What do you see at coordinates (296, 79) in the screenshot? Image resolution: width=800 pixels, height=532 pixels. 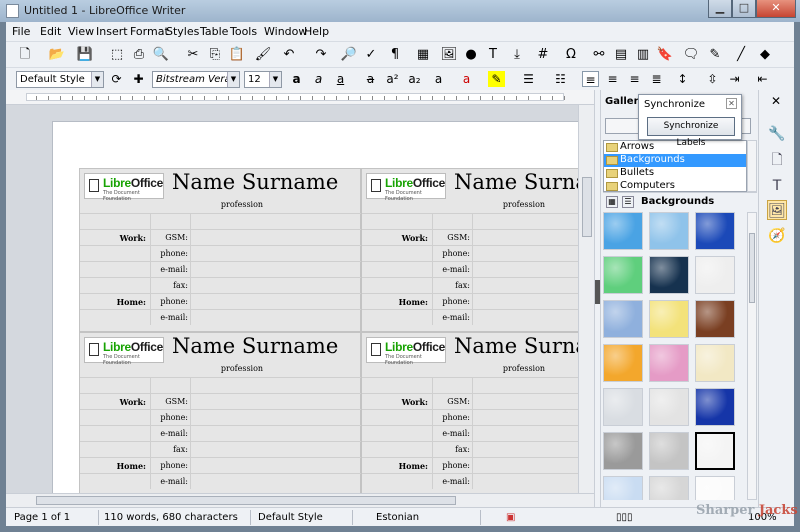 I see `bold-icon: a` at bounding box center [296, 79].